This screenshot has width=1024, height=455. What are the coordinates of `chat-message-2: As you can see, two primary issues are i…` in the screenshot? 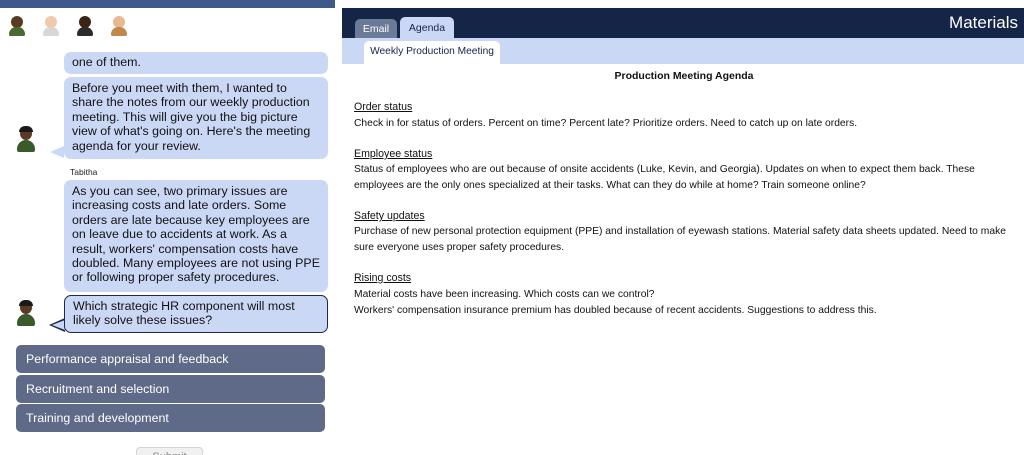 It's located at (196, 236).